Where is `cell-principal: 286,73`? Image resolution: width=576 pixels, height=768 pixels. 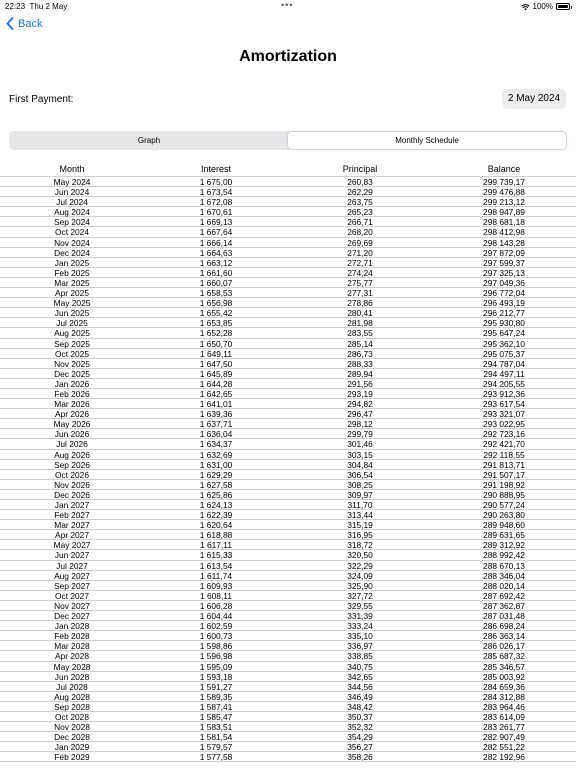 cell-principal: 286,73 is located at coordinates (360, 353).